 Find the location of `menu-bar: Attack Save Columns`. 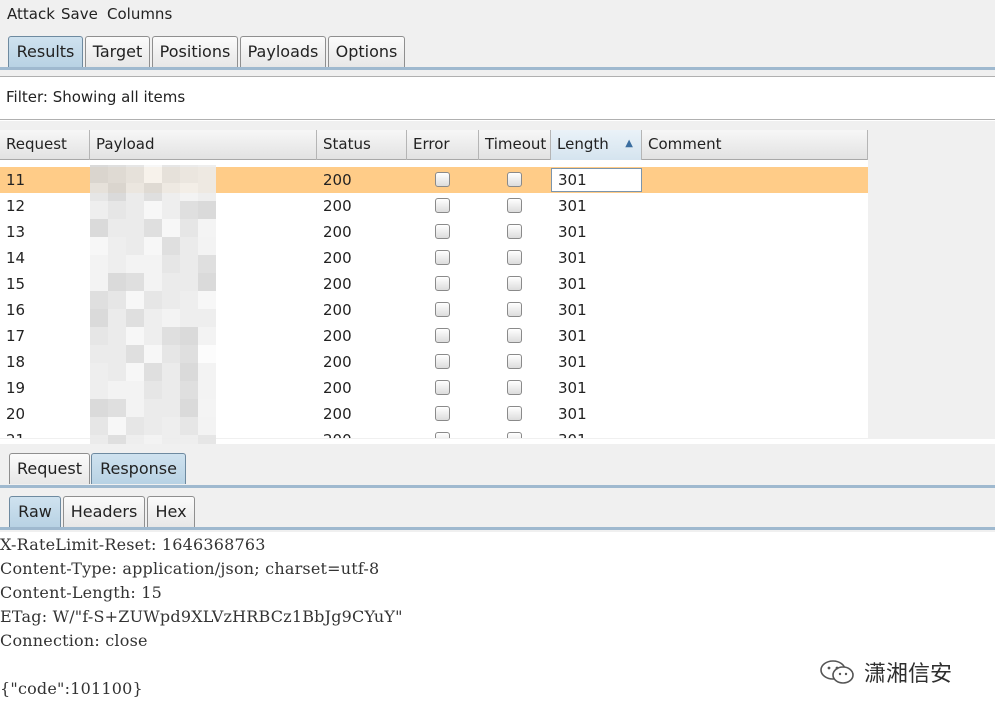

menu-bar: Attack Save Columns is located at coordinates (497, 14).